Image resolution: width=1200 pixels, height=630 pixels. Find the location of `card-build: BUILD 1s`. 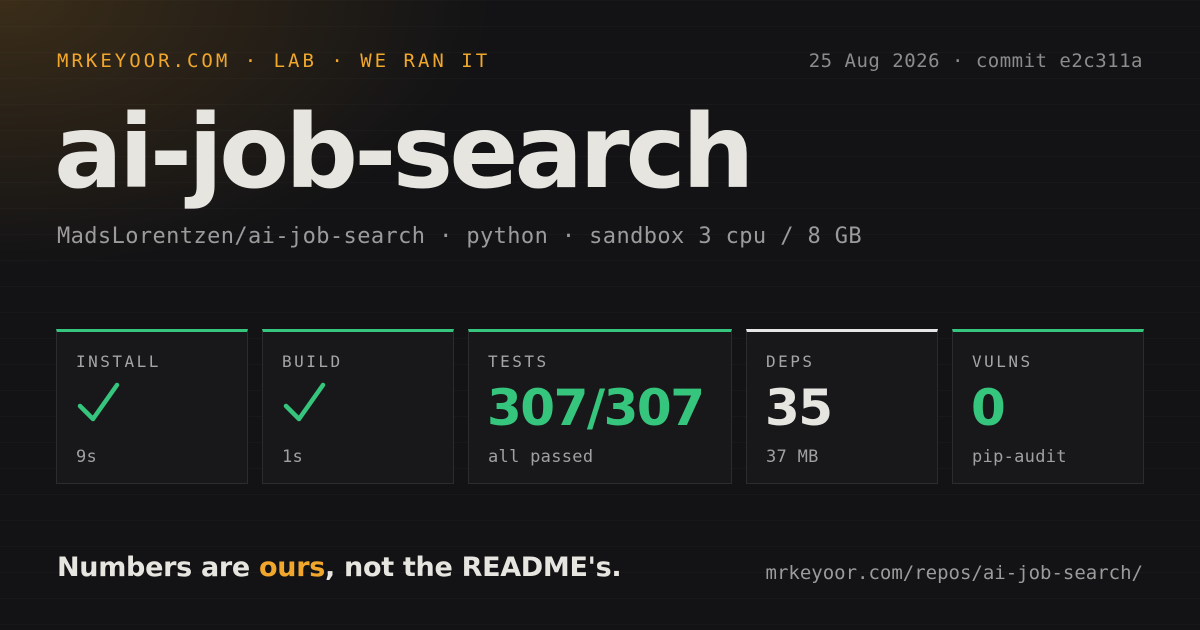

card-build: BUILD 1s is located at coordinates (358, 406).